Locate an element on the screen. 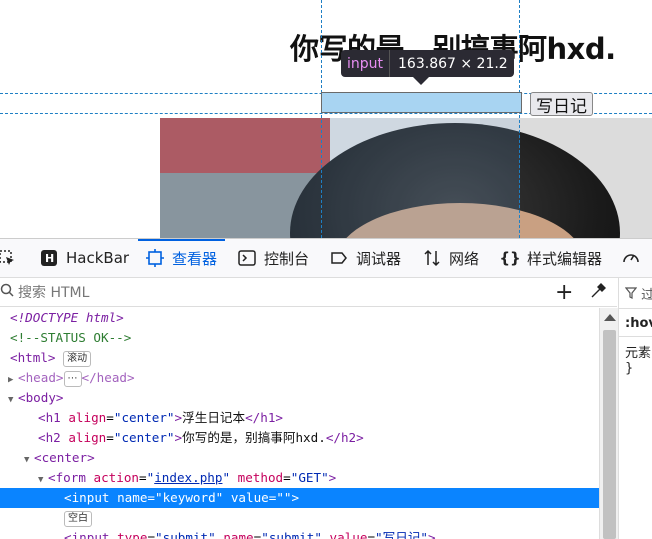 This screenshot has height=539, width=652. debugger-icon is located at coordinates (339, 258).